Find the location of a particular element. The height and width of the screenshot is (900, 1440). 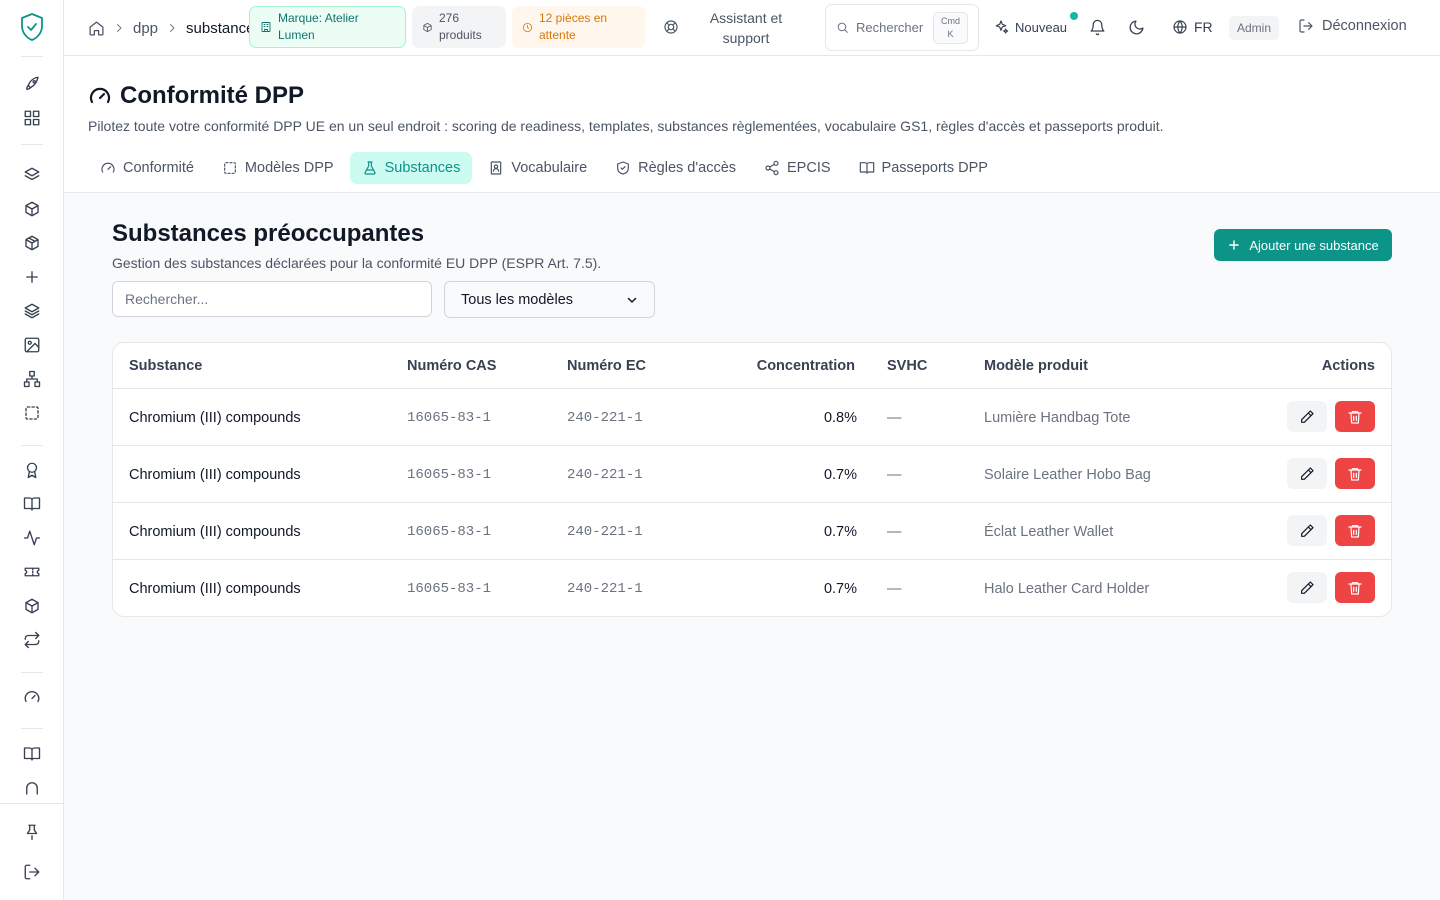

tab-vocabulaire: Vocabulaire is located at coordinates (537, 168).